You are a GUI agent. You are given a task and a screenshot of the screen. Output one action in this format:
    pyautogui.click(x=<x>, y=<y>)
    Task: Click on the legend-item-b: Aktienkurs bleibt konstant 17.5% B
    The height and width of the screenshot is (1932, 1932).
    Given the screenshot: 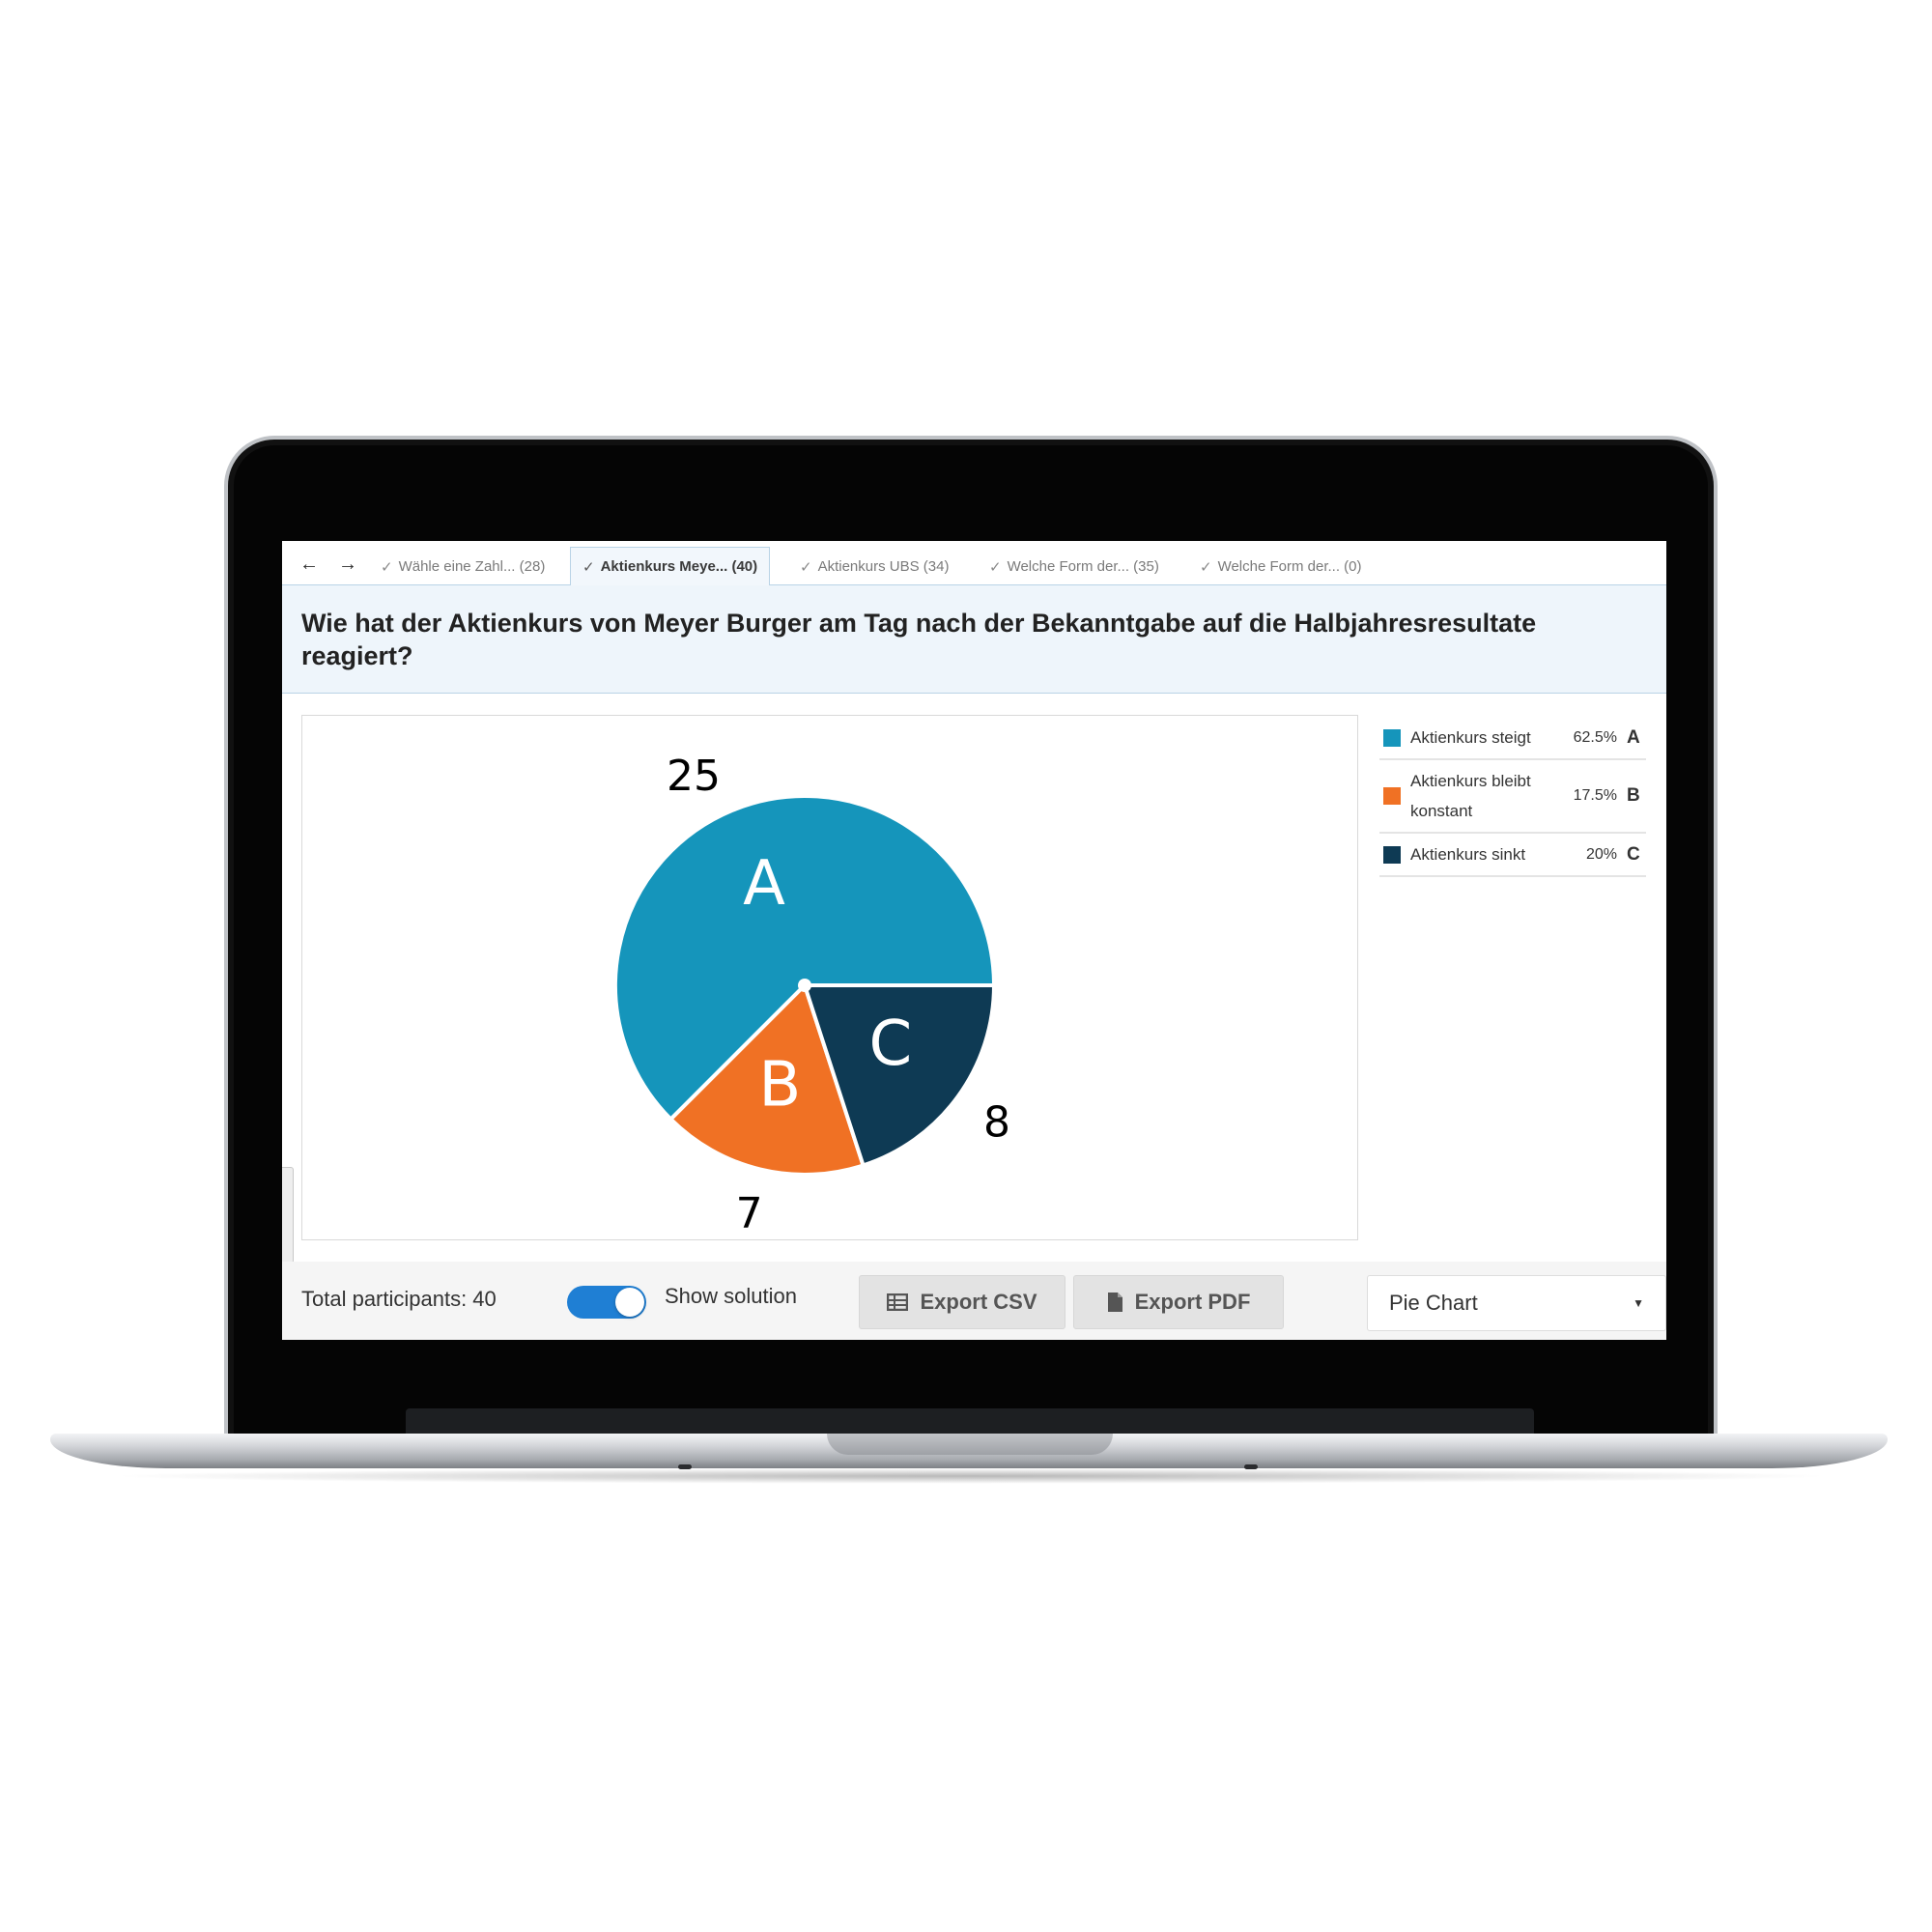 What is the action you would take?
    pyautogui.click(x=1512, y=797)
    